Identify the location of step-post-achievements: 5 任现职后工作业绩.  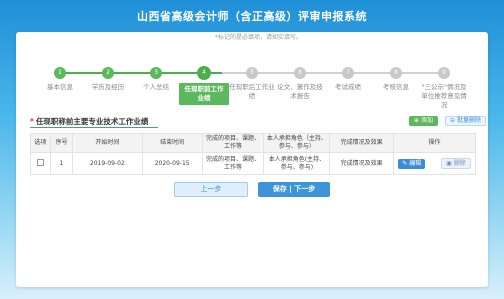
(252, 84).